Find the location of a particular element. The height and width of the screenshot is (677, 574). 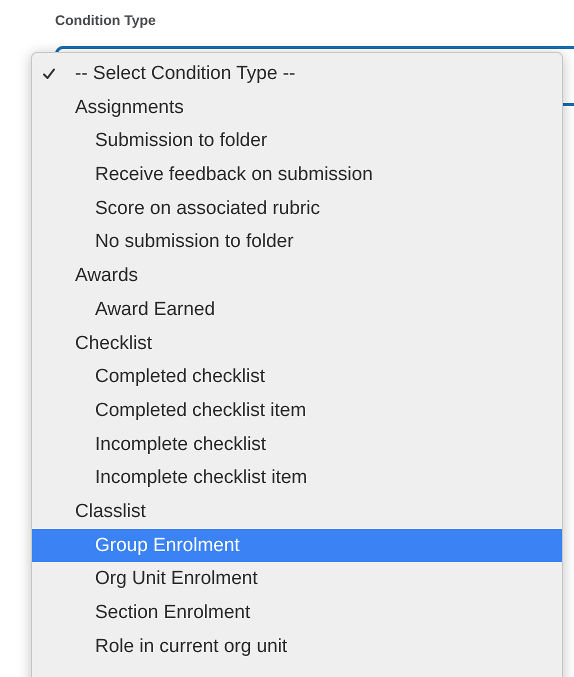

menu-option: Submission to folder is located at coordinates (297, 141).